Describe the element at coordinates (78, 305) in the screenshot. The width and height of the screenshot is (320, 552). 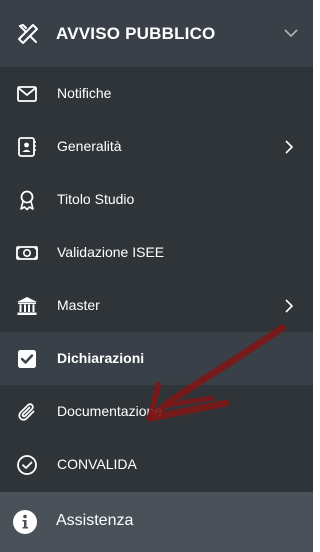
I see `menu-item-label: Master` at that location.